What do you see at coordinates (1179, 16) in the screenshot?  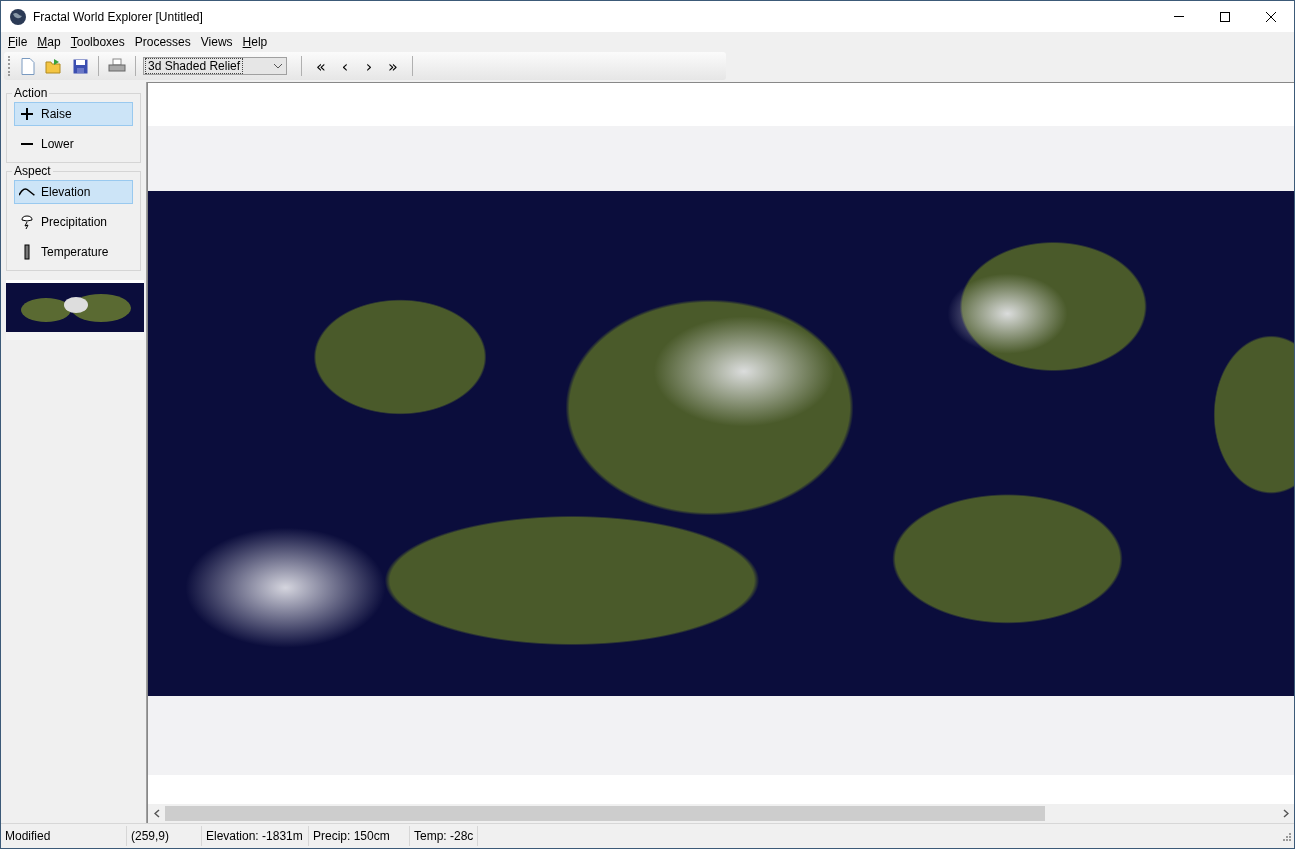 I see `minimize-icon` at bounding box center [1179, 16].